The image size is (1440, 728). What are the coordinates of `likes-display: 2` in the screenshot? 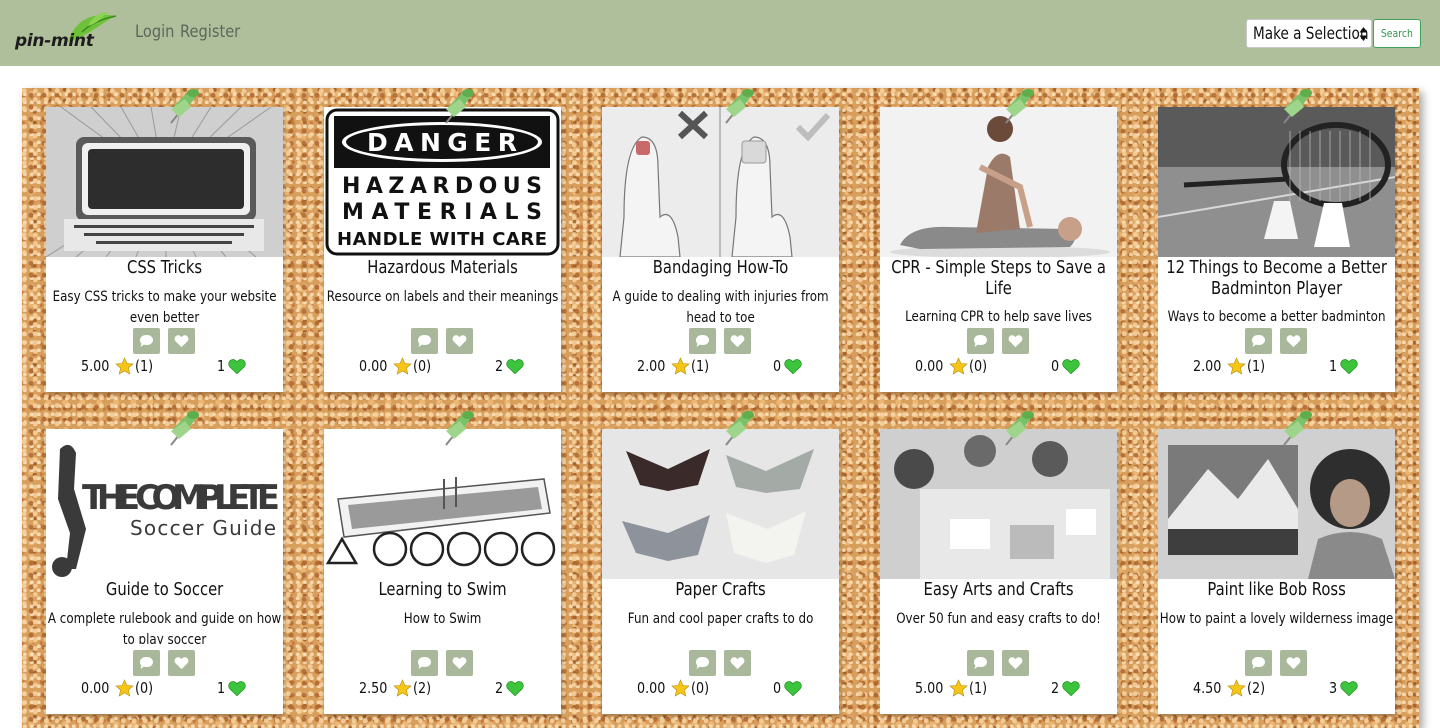 It's located at (1066, 688).